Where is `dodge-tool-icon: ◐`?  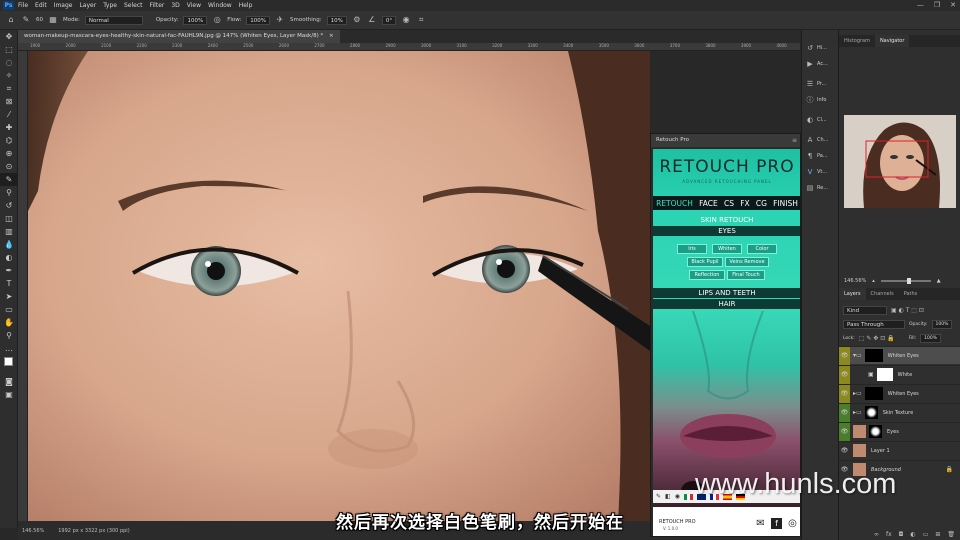 dodge-tool-icon: ◐ is located at coordinates (9, 257).